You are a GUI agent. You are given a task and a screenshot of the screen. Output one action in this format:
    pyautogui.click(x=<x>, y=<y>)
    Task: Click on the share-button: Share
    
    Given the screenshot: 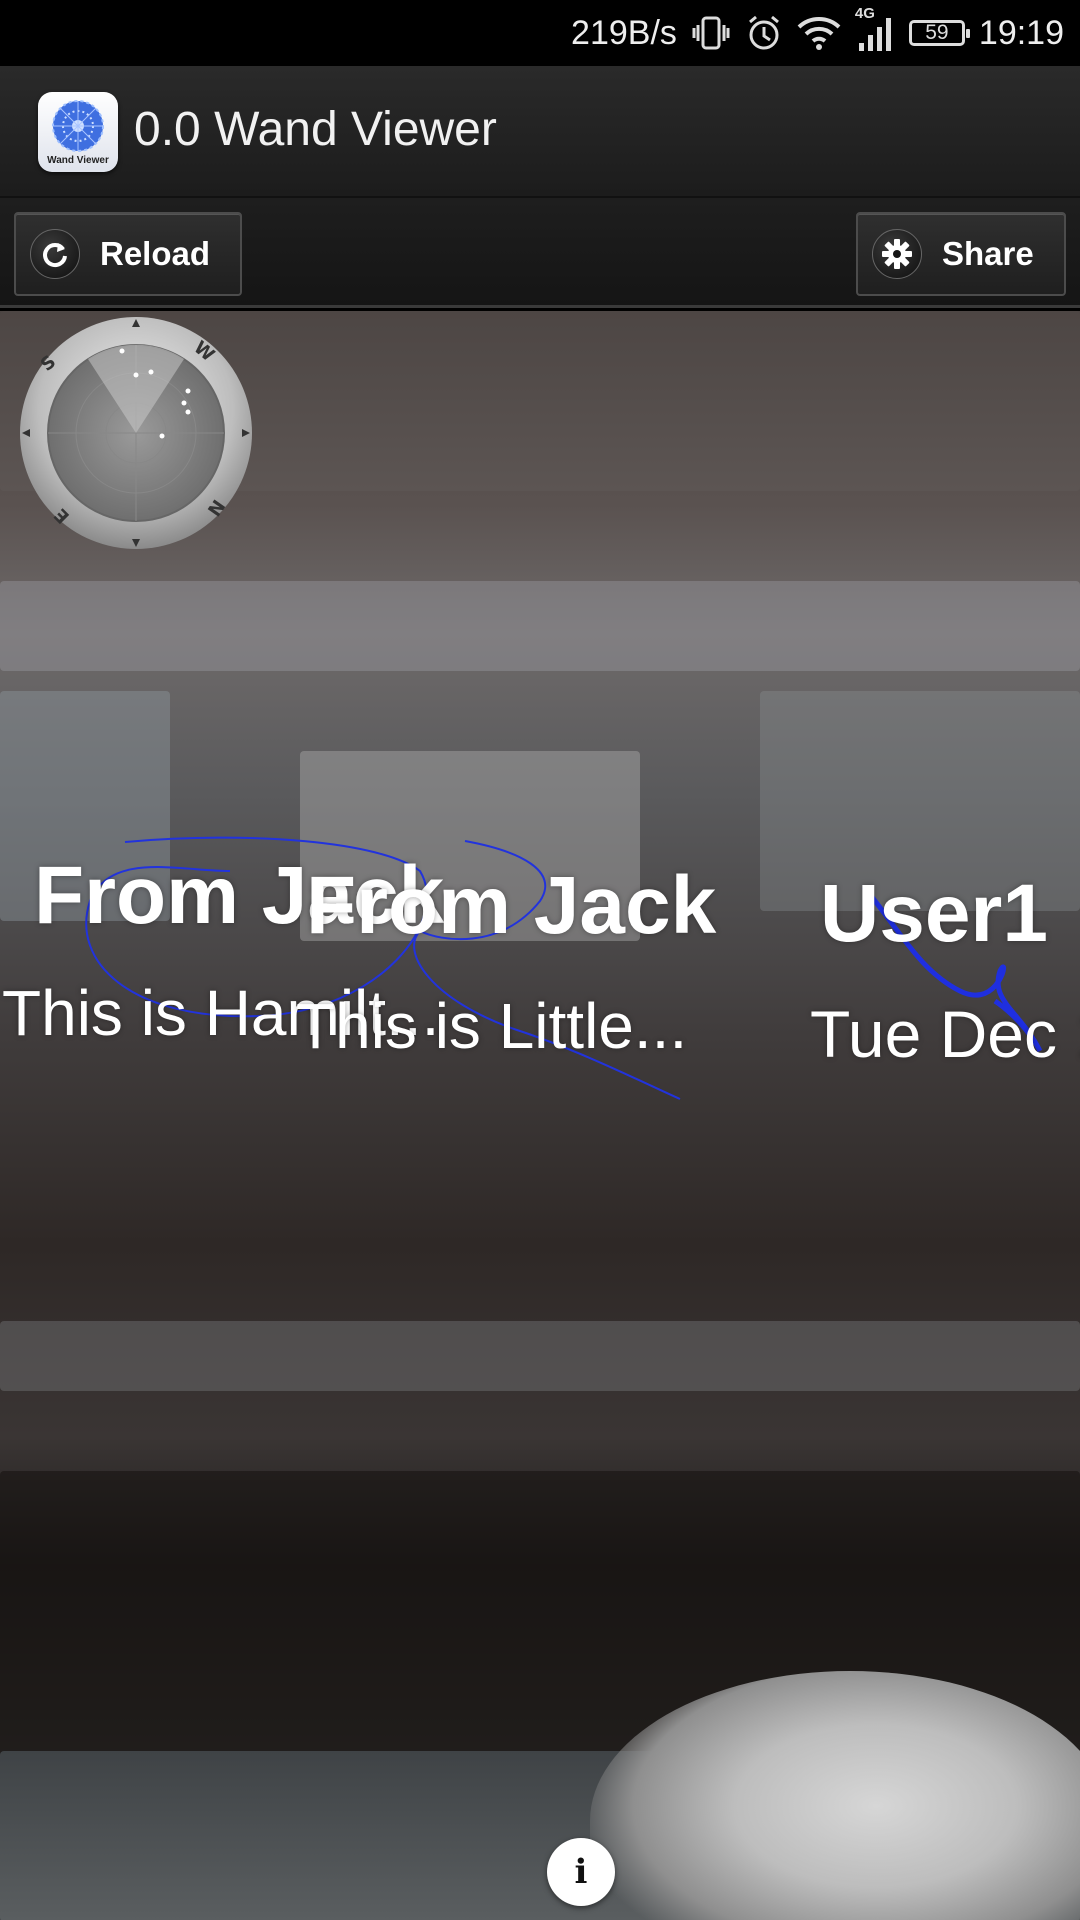 What is the action you would take?
    pyautogui.click(x=961, y=254)
    